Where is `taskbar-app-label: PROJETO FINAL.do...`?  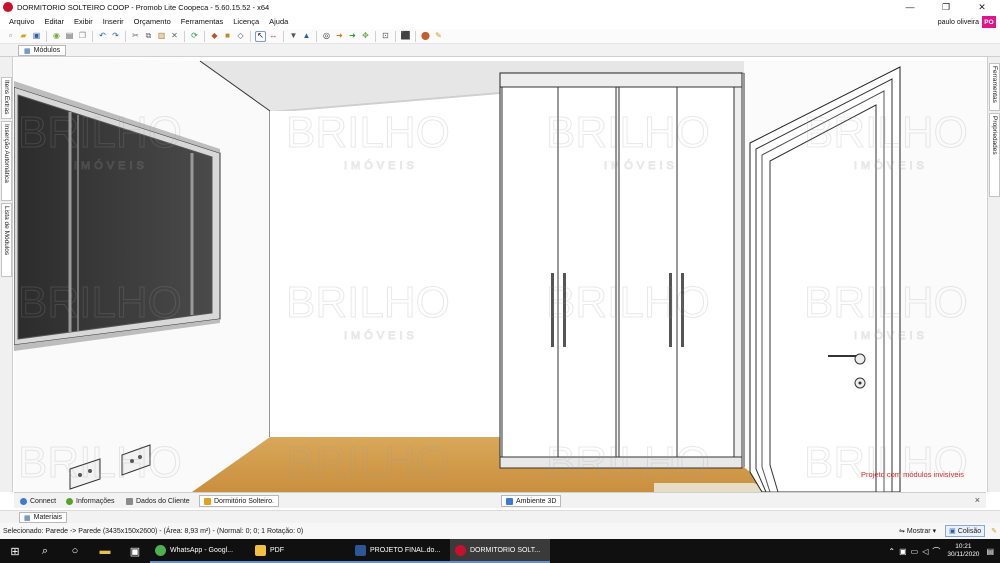 taskbar-app-label: PROJETO FINAL.do... is located at coordinates (405, 550).